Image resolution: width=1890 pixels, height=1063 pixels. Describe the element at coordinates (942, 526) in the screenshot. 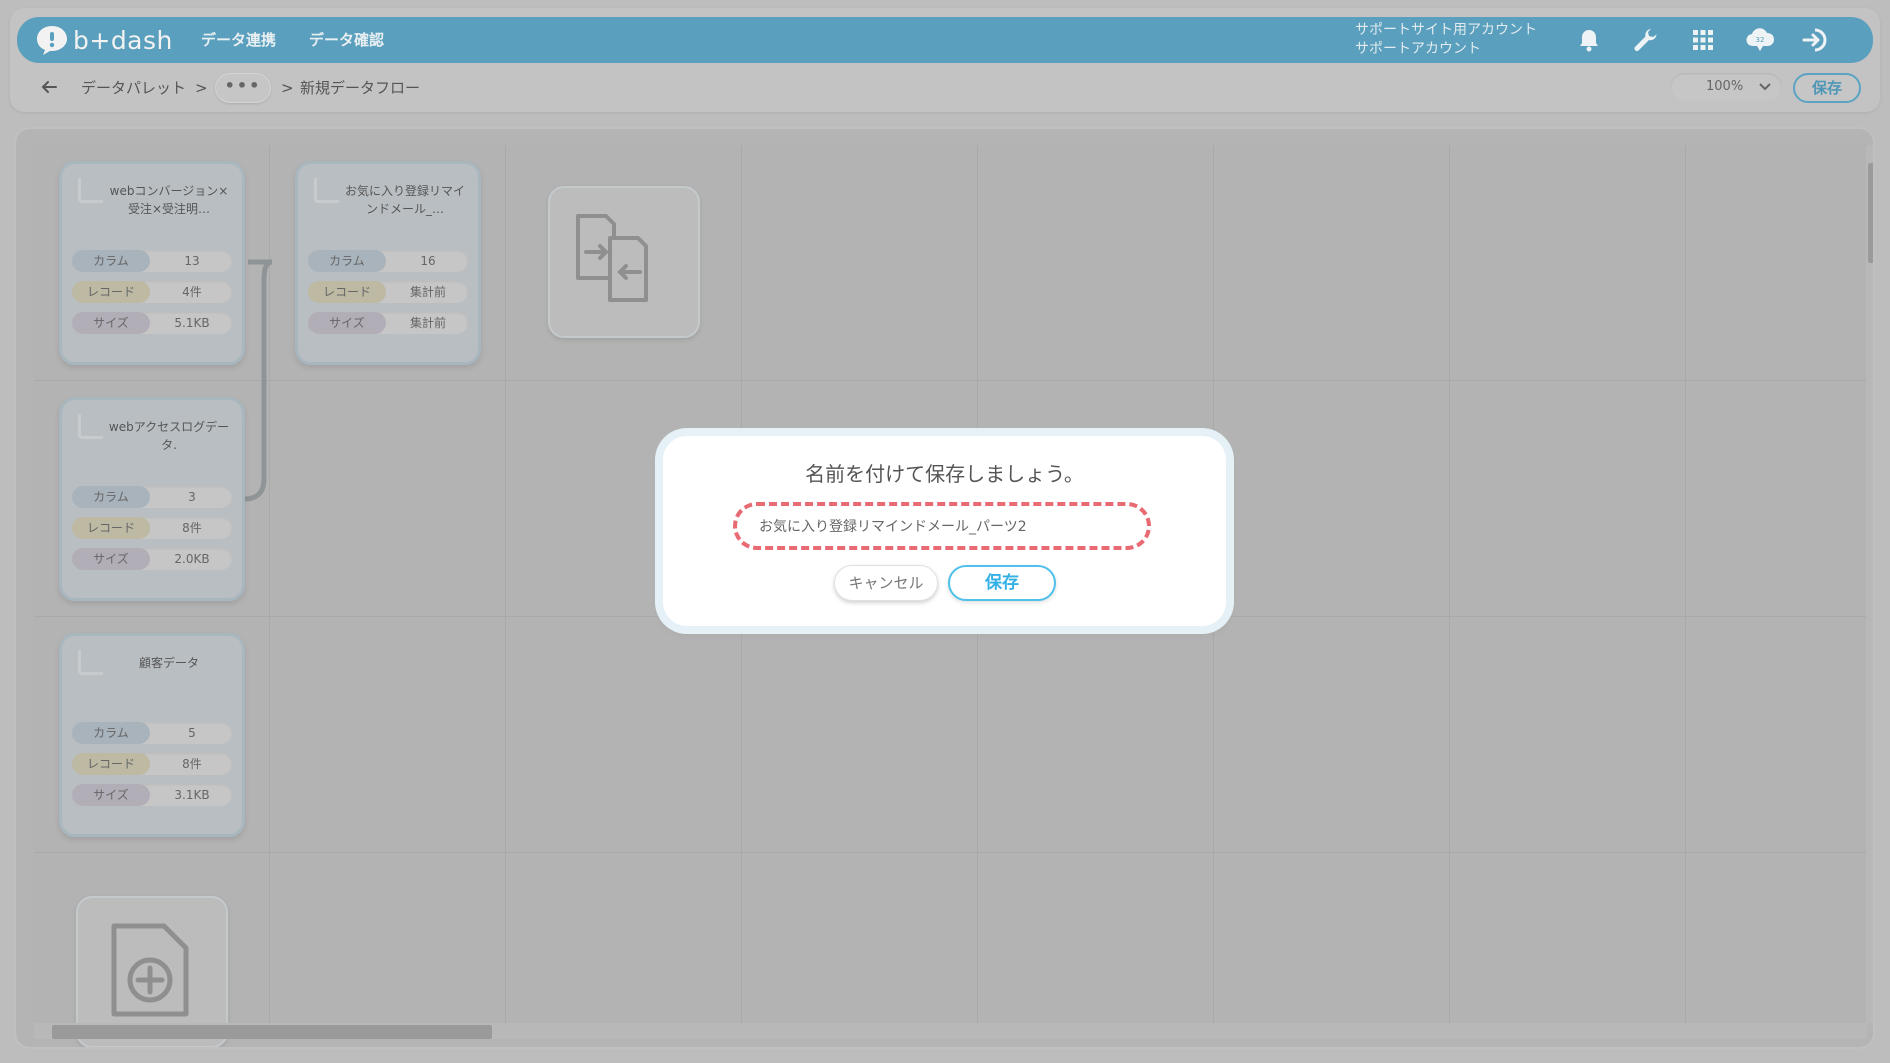

I see `flow-name-input` at that location.